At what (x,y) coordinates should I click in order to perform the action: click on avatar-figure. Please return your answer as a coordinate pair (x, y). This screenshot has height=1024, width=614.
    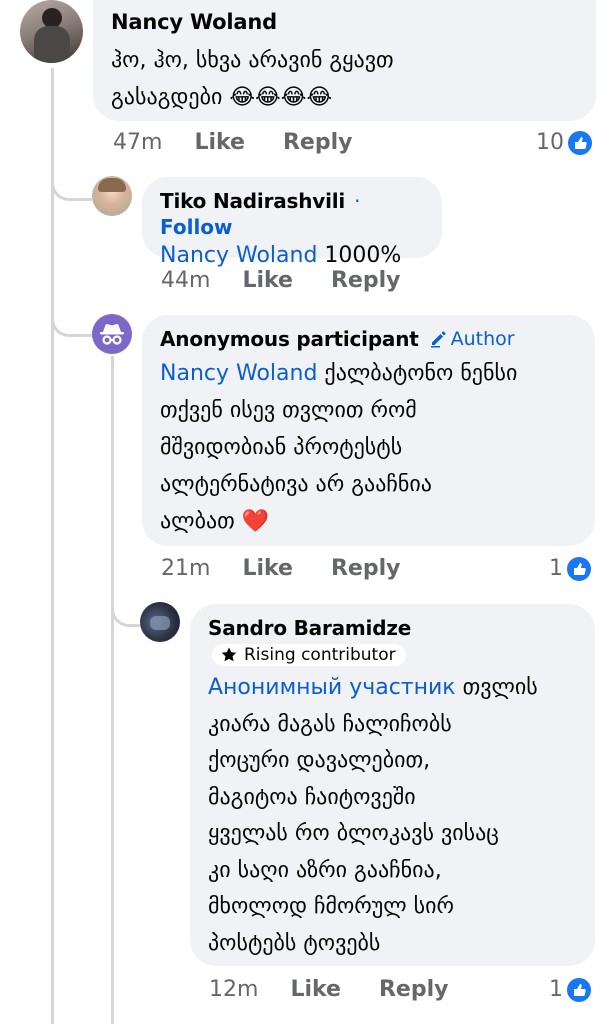
    Looking at the image, I should click on (52, 18).